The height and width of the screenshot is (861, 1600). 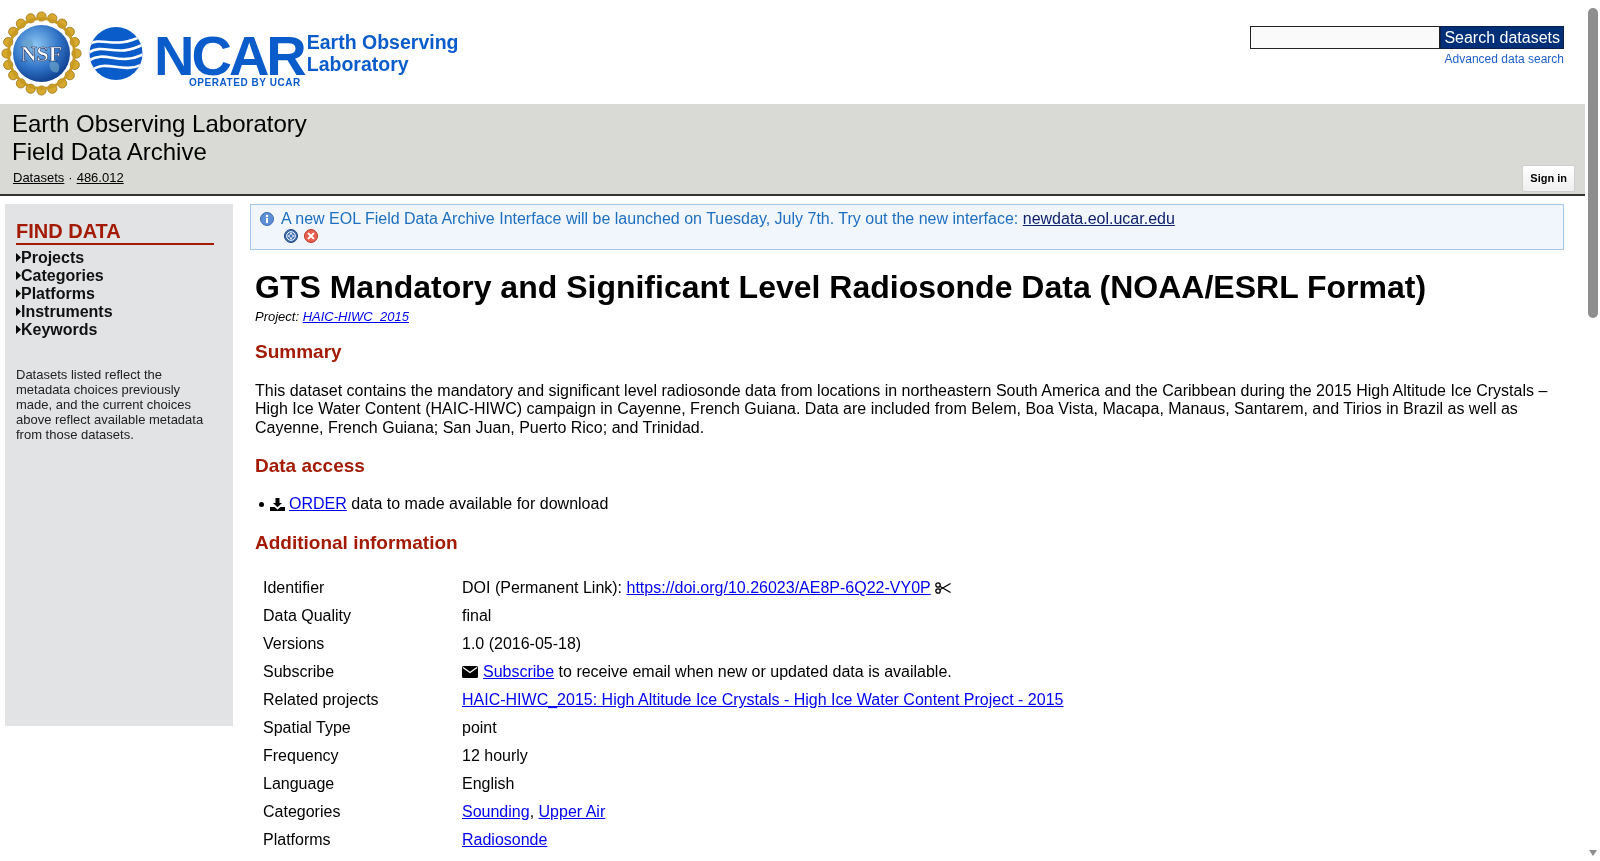 I want to click on sign-in-button: Sign in, so click(x=1548, y=178).